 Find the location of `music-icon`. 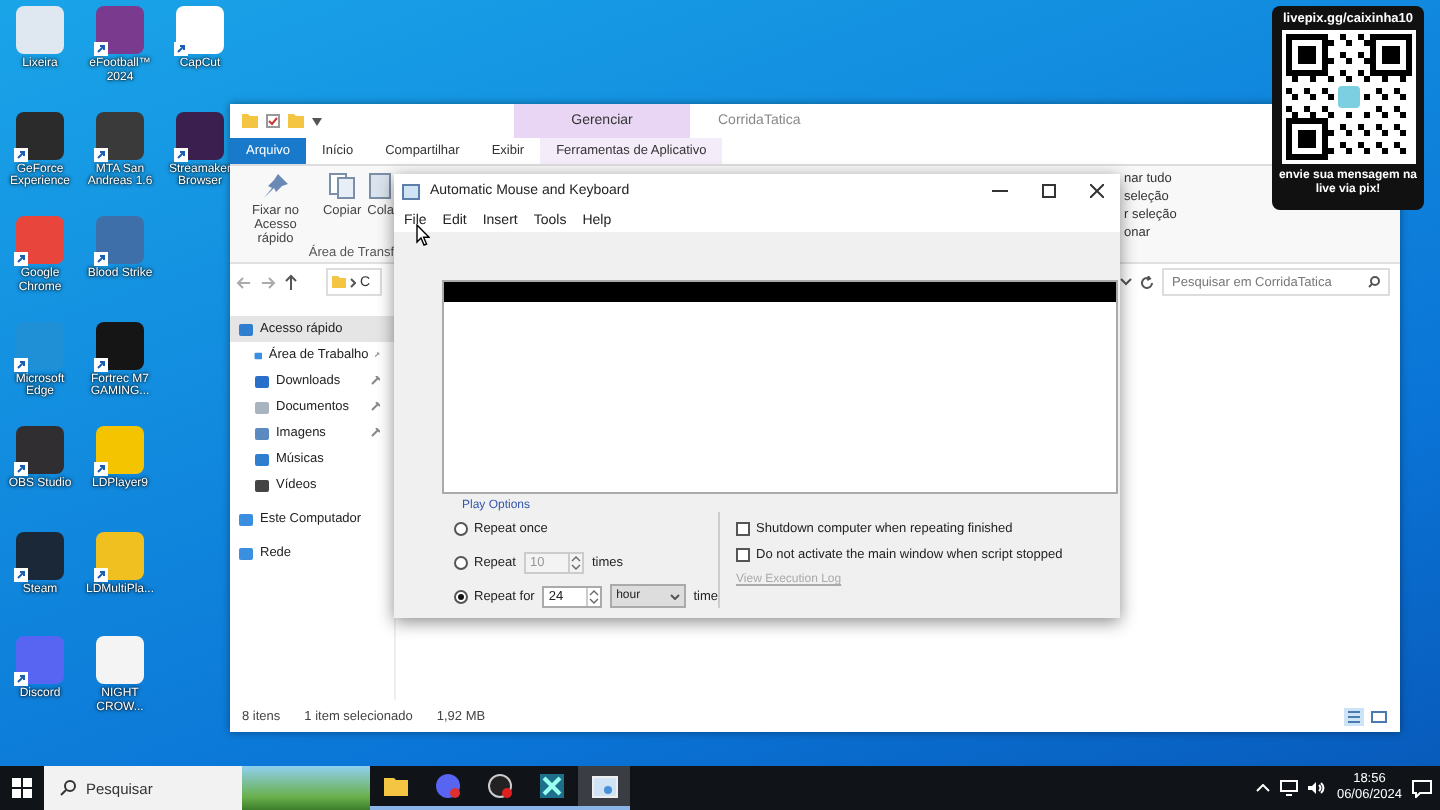

music-icon is located at coordinates (262, 459).